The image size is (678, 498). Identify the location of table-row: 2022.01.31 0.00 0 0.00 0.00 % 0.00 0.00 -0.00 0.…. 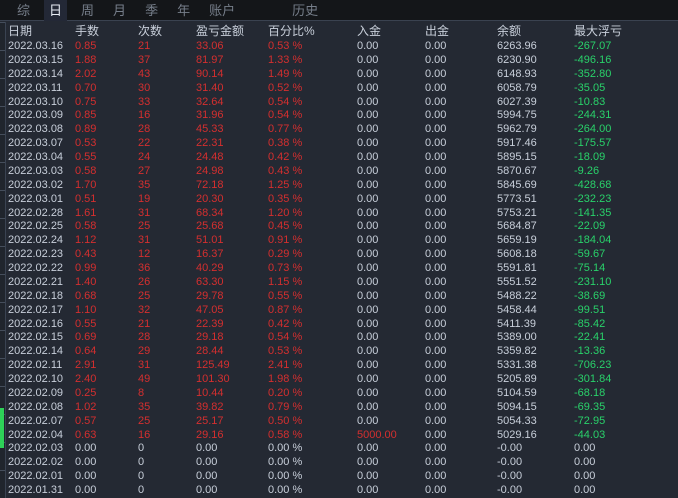
(339, 491).